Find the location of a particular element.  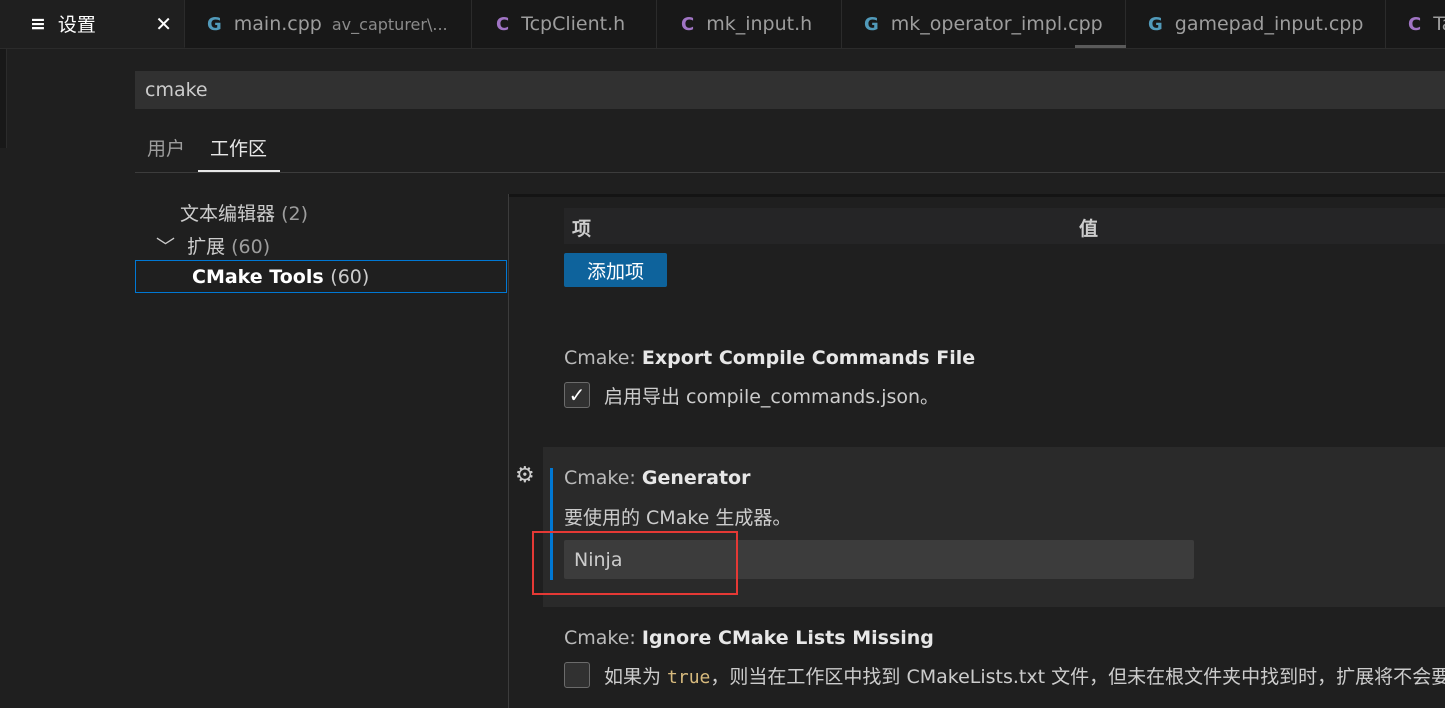

tab-ta: C Ta is located at coordinates (1415, 24).